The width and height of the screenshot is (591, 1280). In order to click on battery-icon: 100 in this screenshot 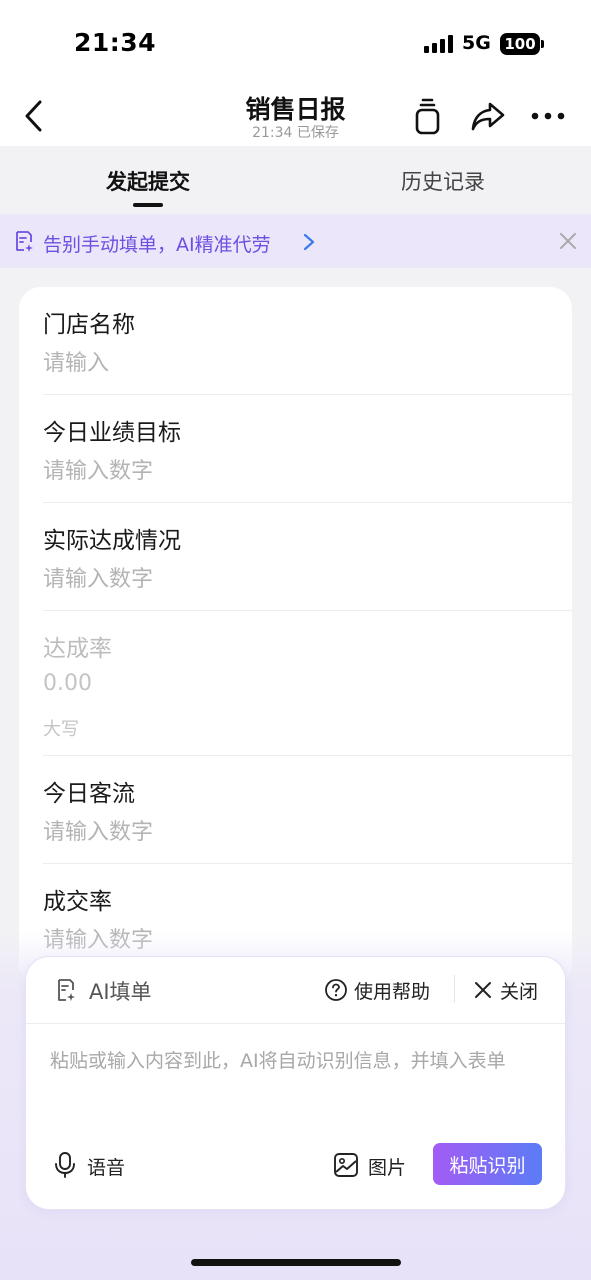, I will do `click(520, 44)`.